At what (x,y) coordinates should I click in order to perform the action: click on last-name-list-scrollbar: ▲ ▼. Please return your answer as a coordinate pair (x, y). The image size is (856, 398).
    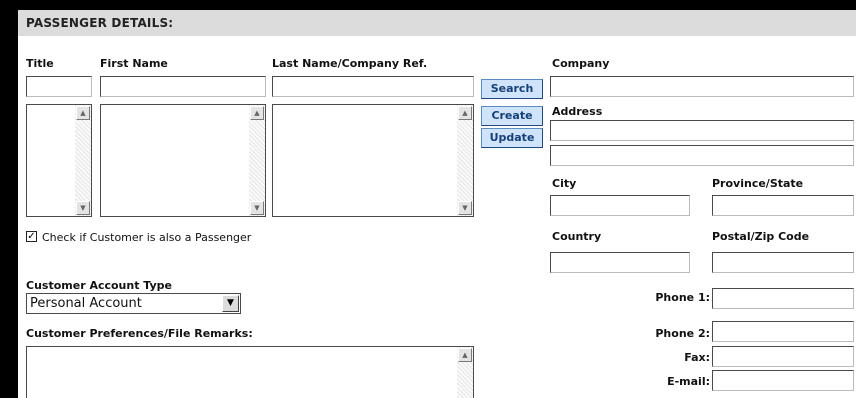
    Looking at the image, I should click on (465, 160).